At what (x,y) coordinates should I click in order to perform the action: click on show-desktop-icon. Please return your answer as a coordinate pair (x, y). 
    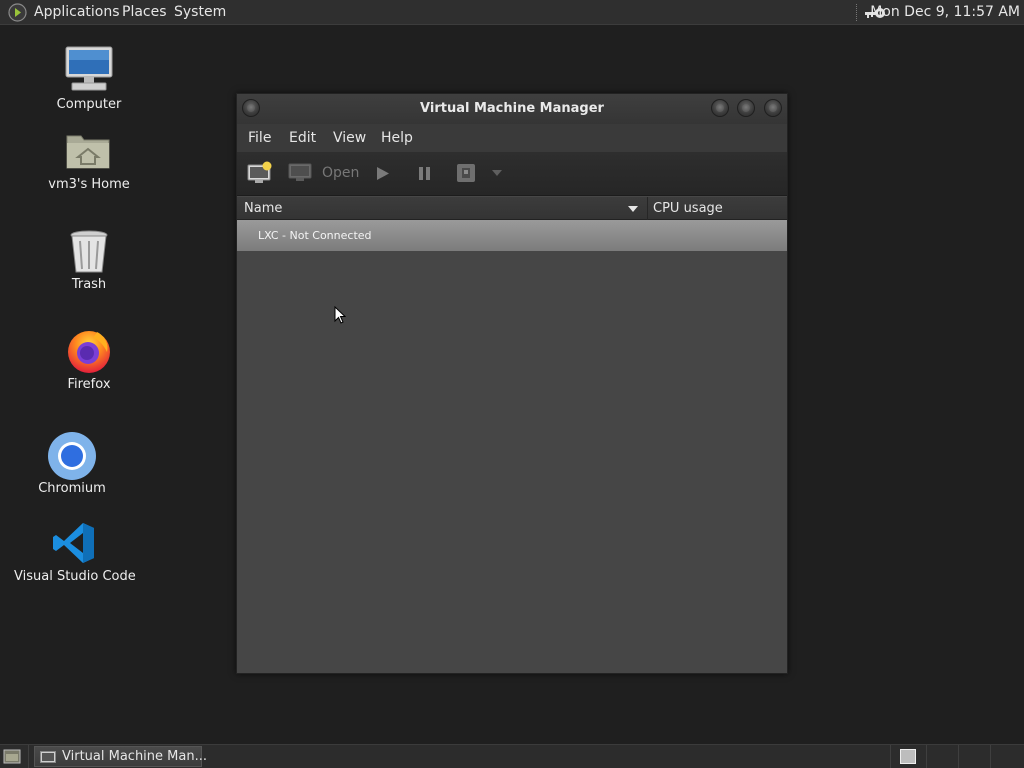
    Looking at the image, I should click on (12, 756).